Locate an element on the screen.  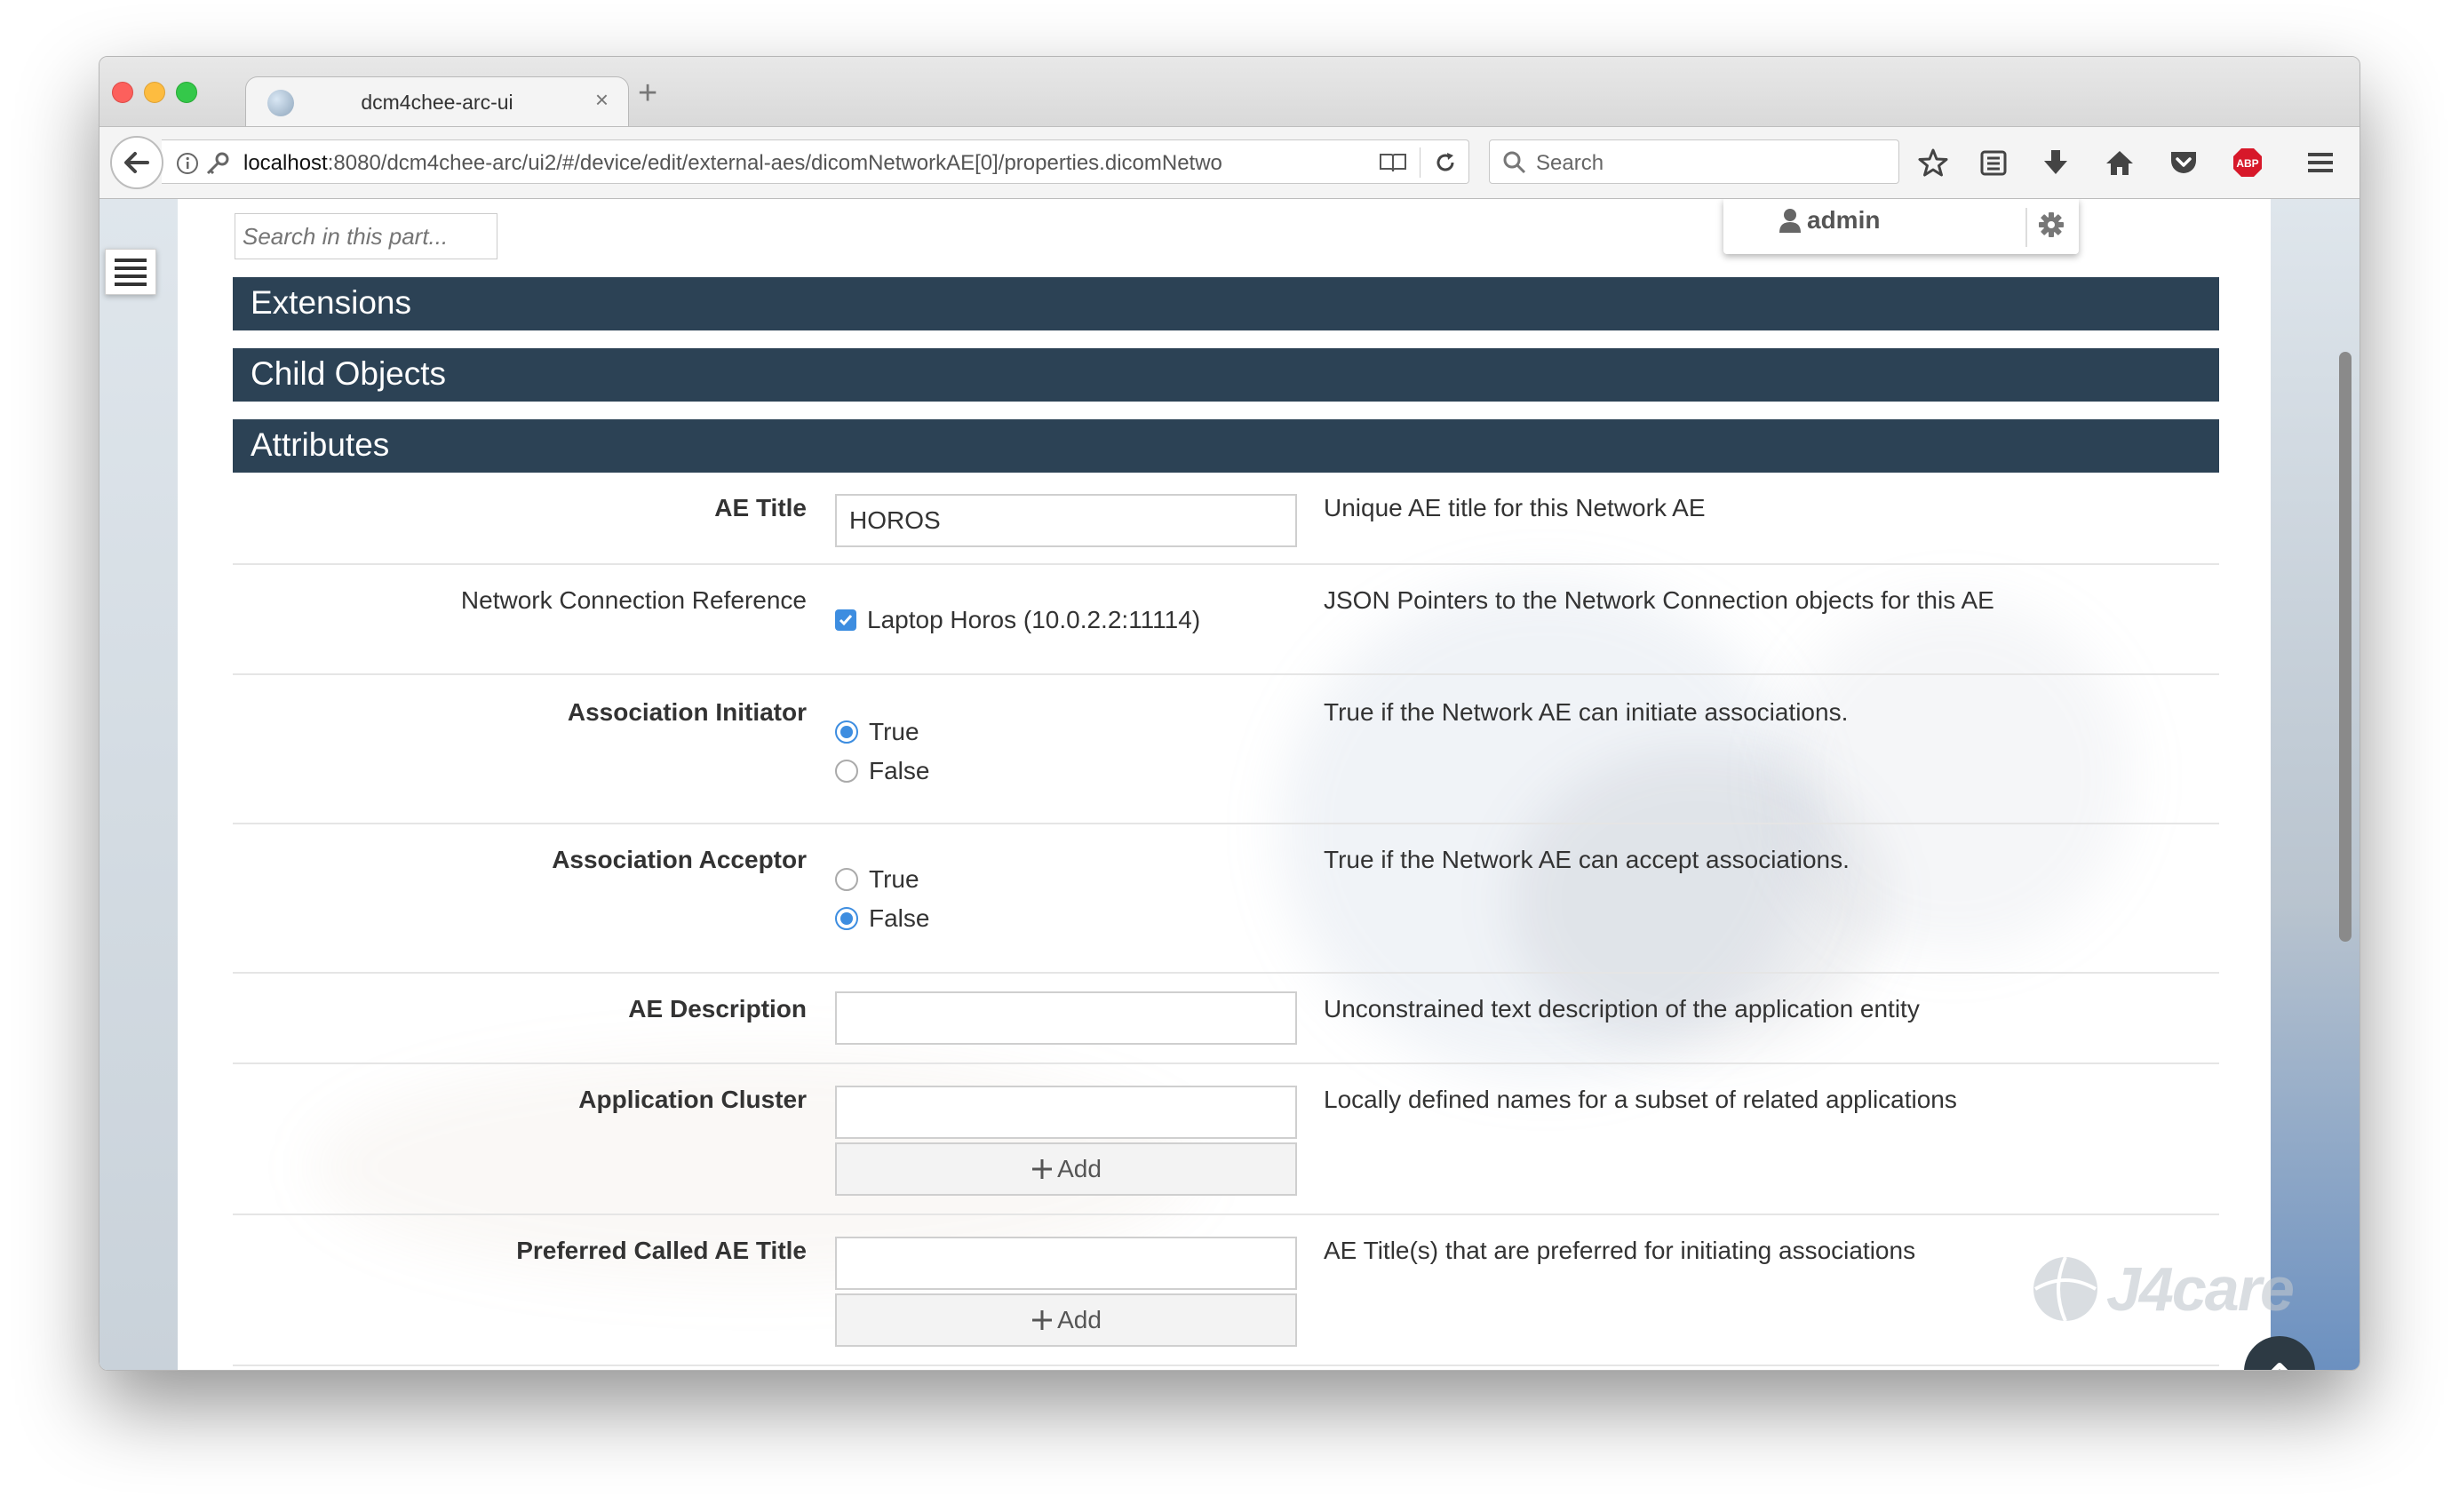
browser-search-input: Search is located at coordinates (1694, 161).